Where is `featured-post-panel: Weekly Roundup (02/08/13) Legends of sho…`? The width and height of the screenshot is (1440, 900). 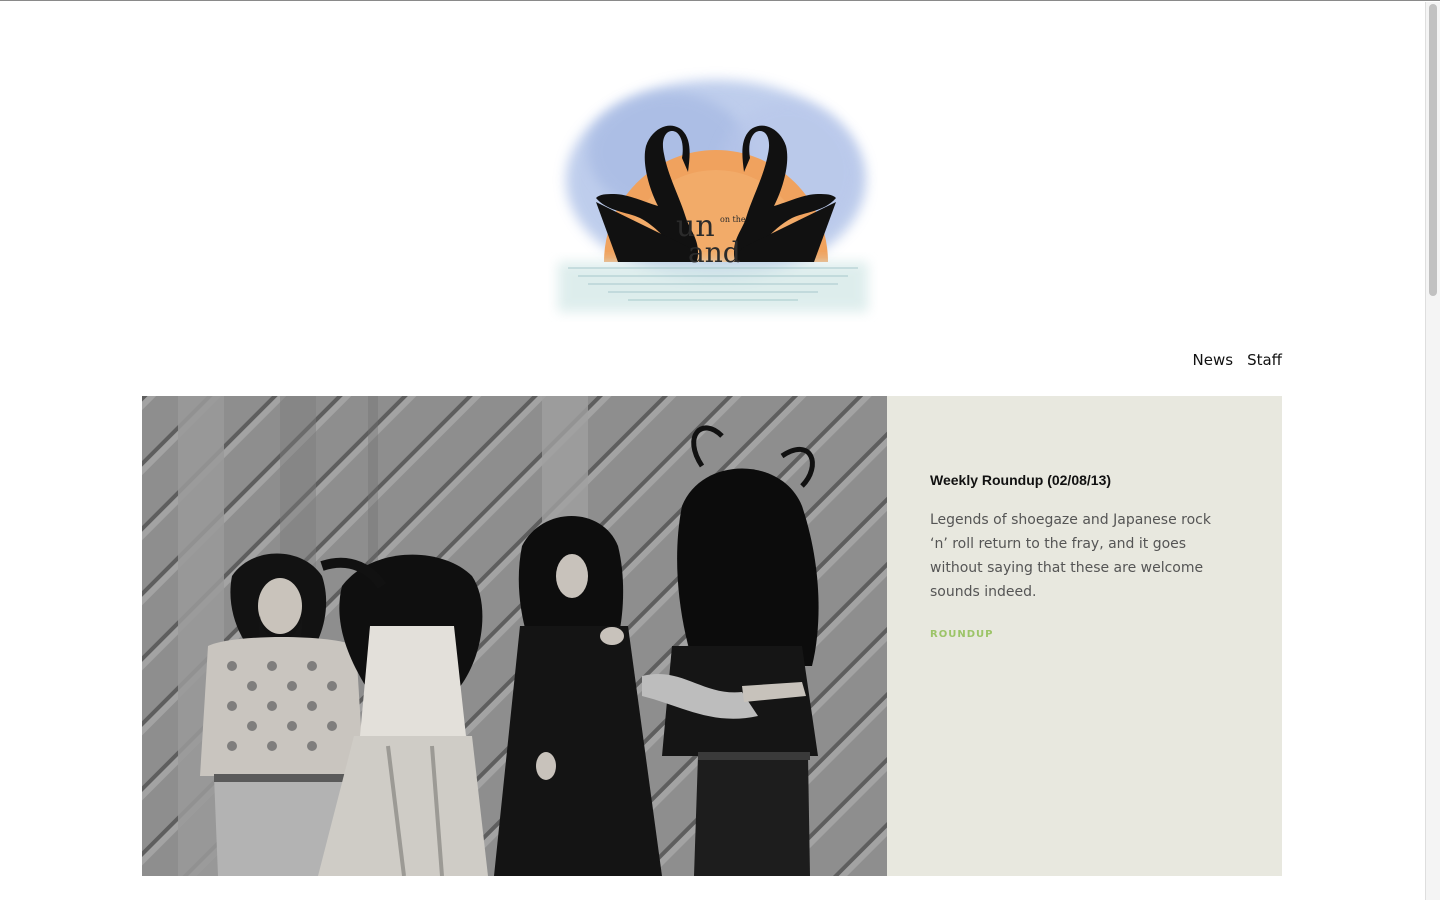 featured-post-panel: Weekly Roundup (02/08/13) Legends of sho… is located at coordinates (1084, 636).